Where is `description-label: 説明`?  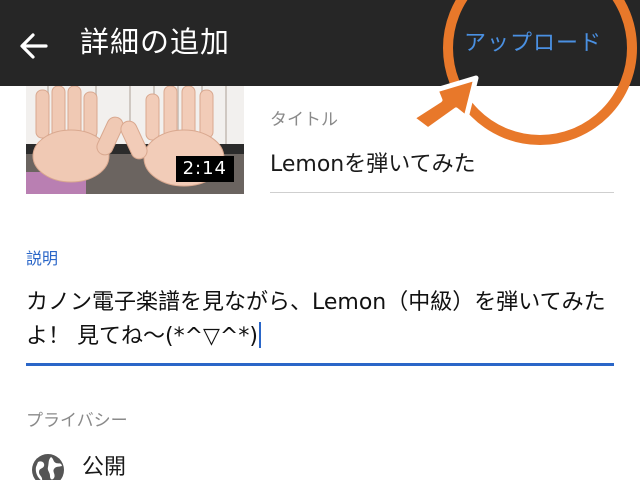
description-label: 説明 is located at coordinates (42, 258).